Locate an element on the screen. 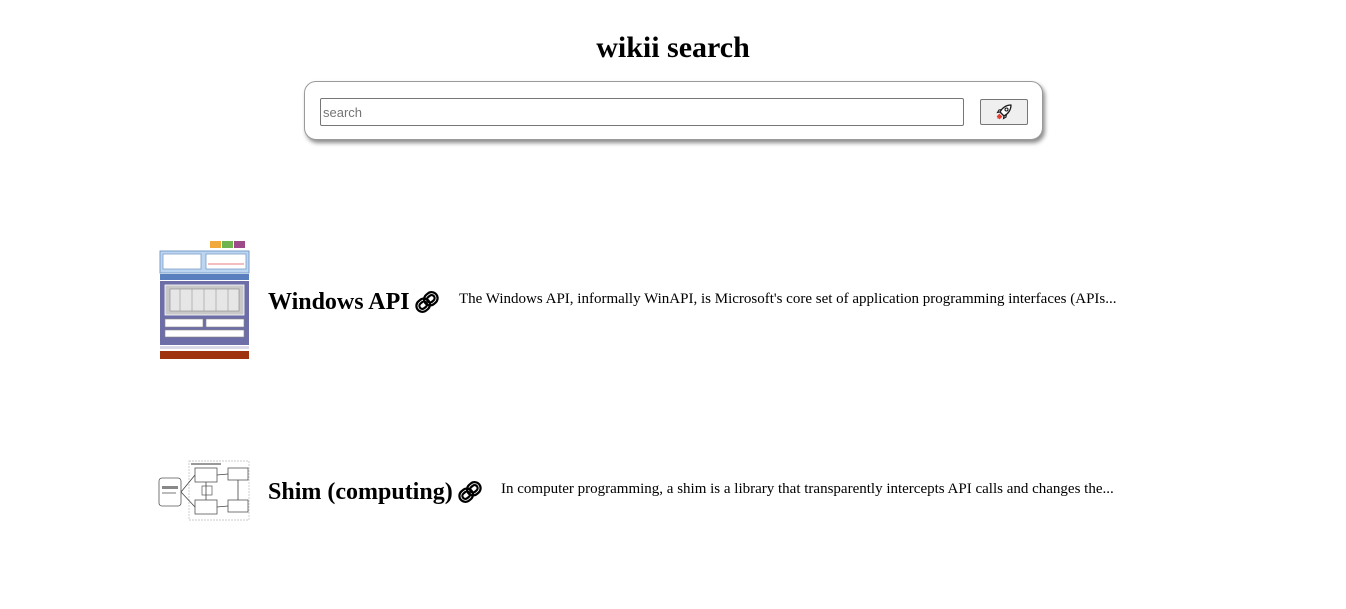 Image resolution: width=1346 pixels, height=609 pixels. result-title-link: Windows API is located at coordinates (355, 302).